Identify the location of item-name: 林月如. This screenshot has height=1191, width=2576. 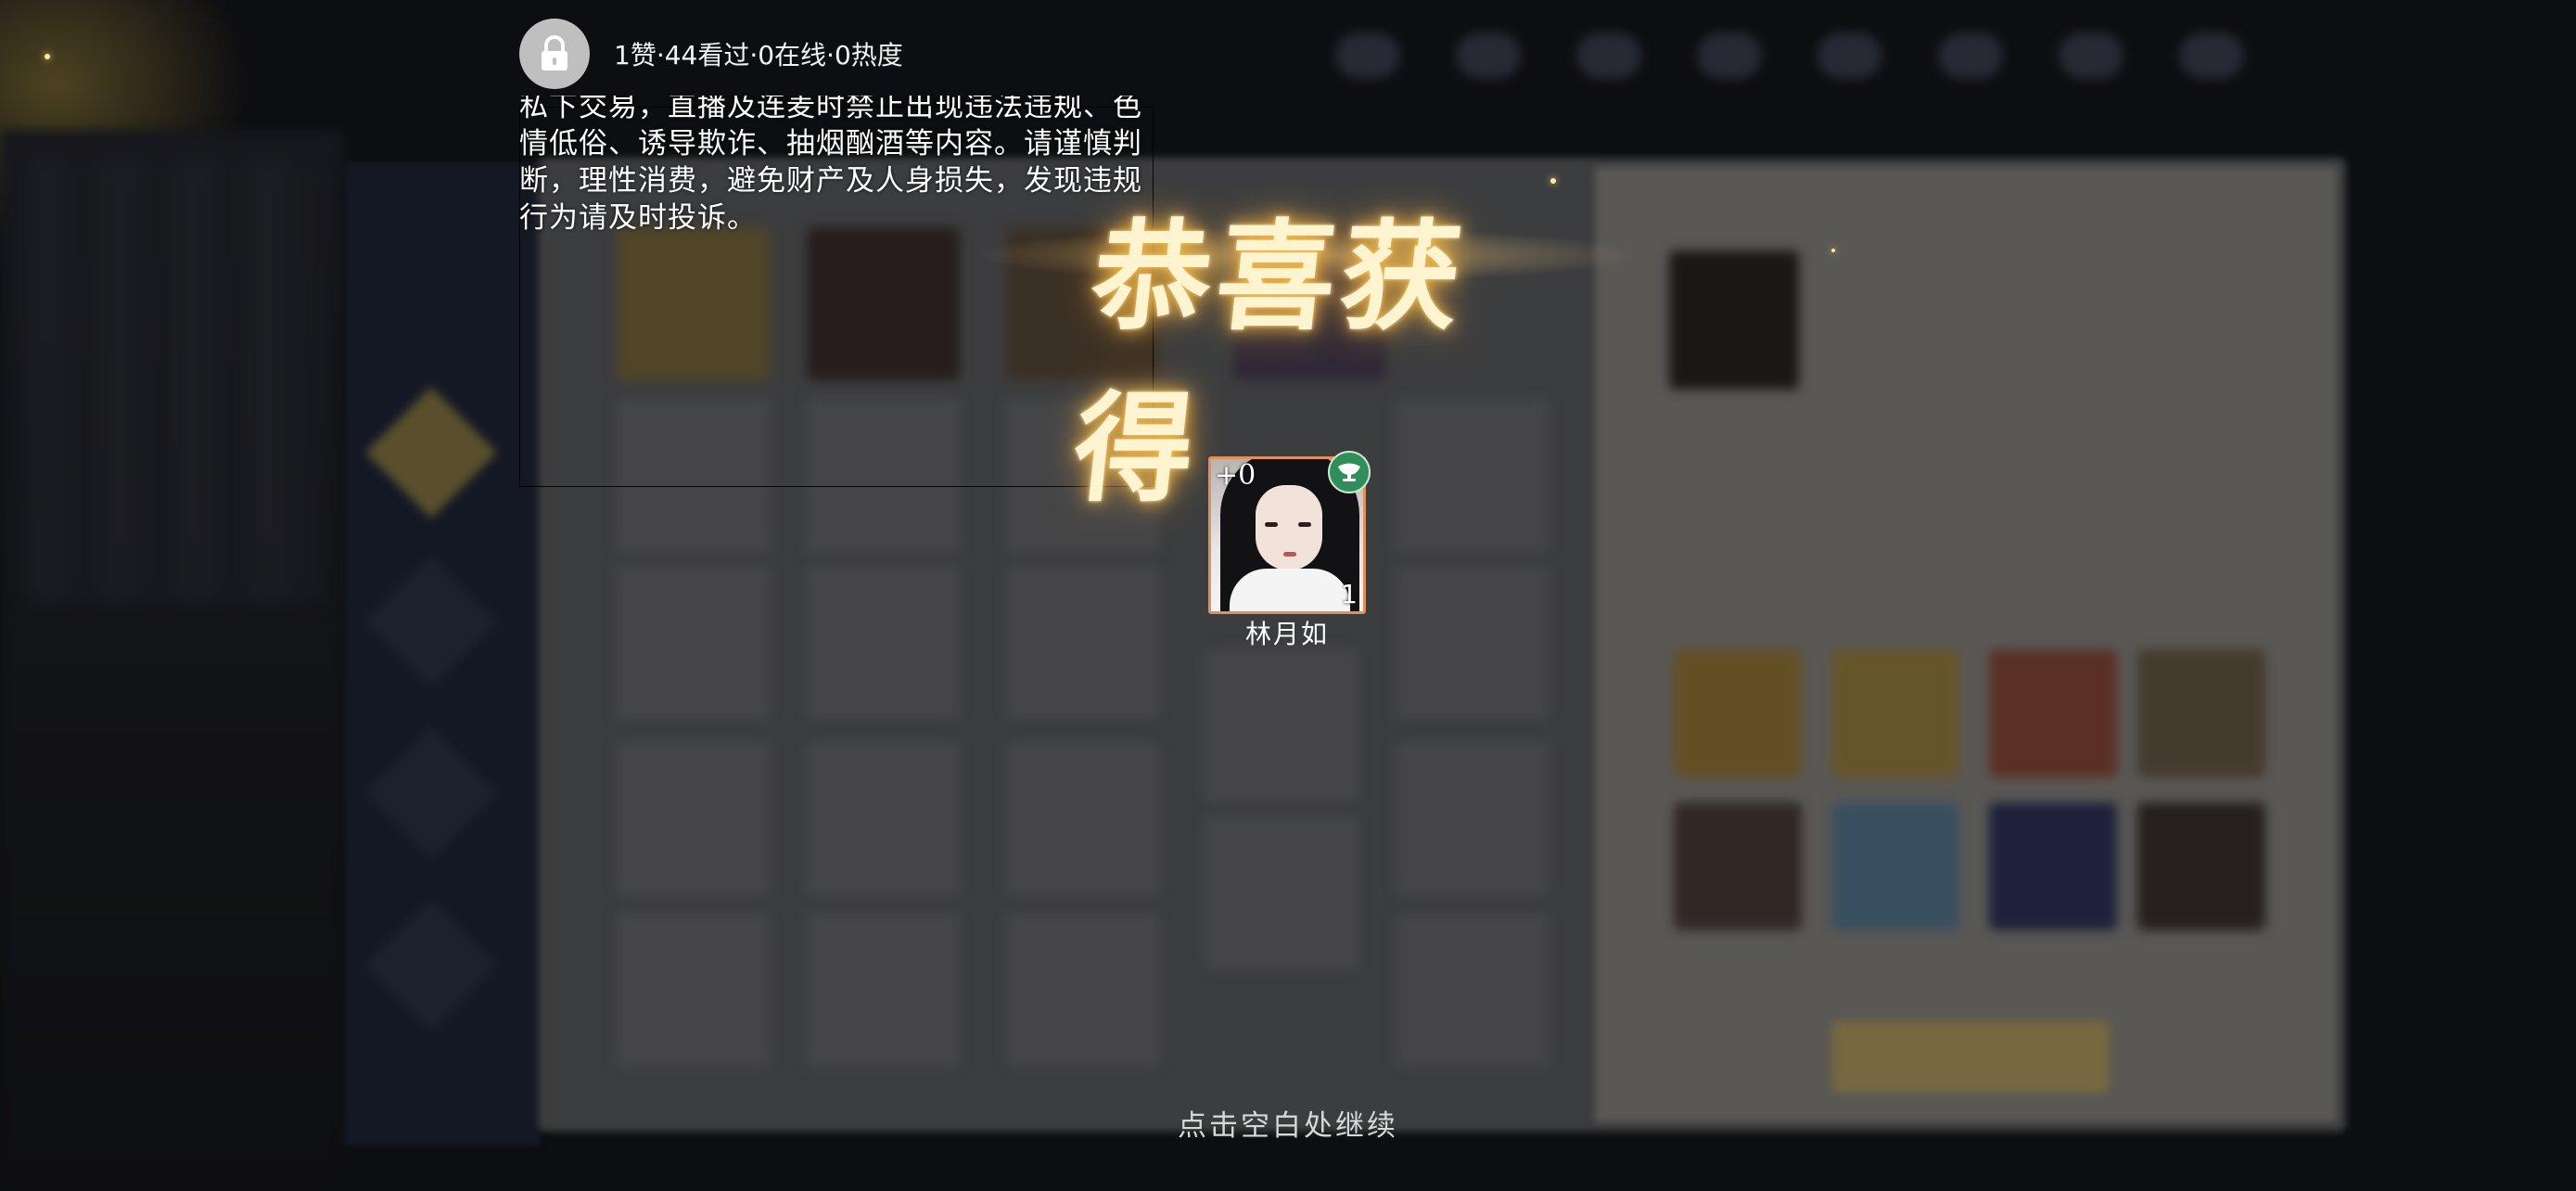
(1286, 634).